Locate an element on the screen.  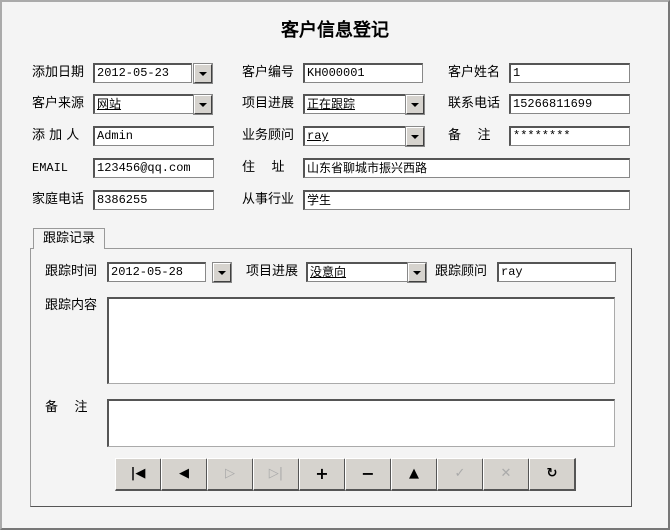
last-record-icon: ▷| is located at coordinates (276, 473).